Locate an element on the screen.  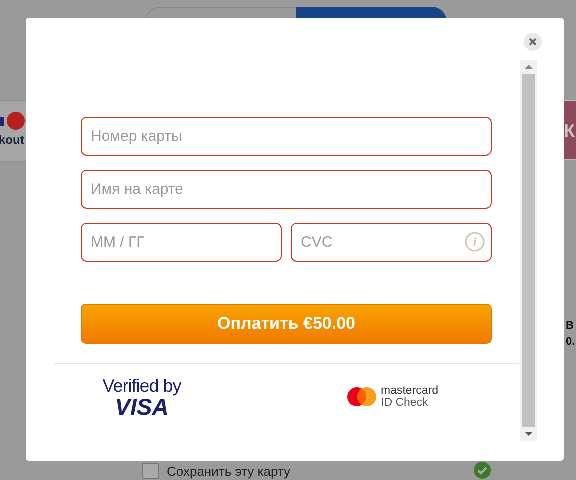
close-icon is located at coordinates (533, 42).